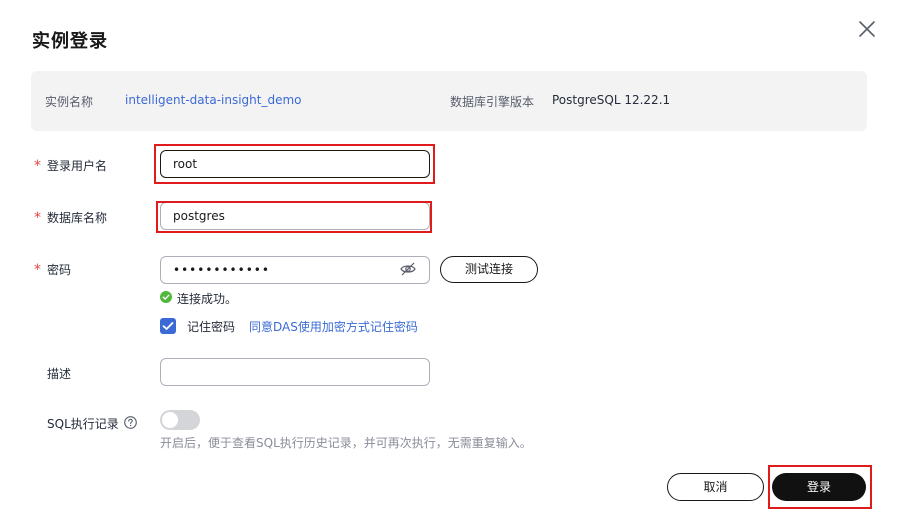 The image size is (900, 531). I want to click on password-label: 密码, so click(59, 270).